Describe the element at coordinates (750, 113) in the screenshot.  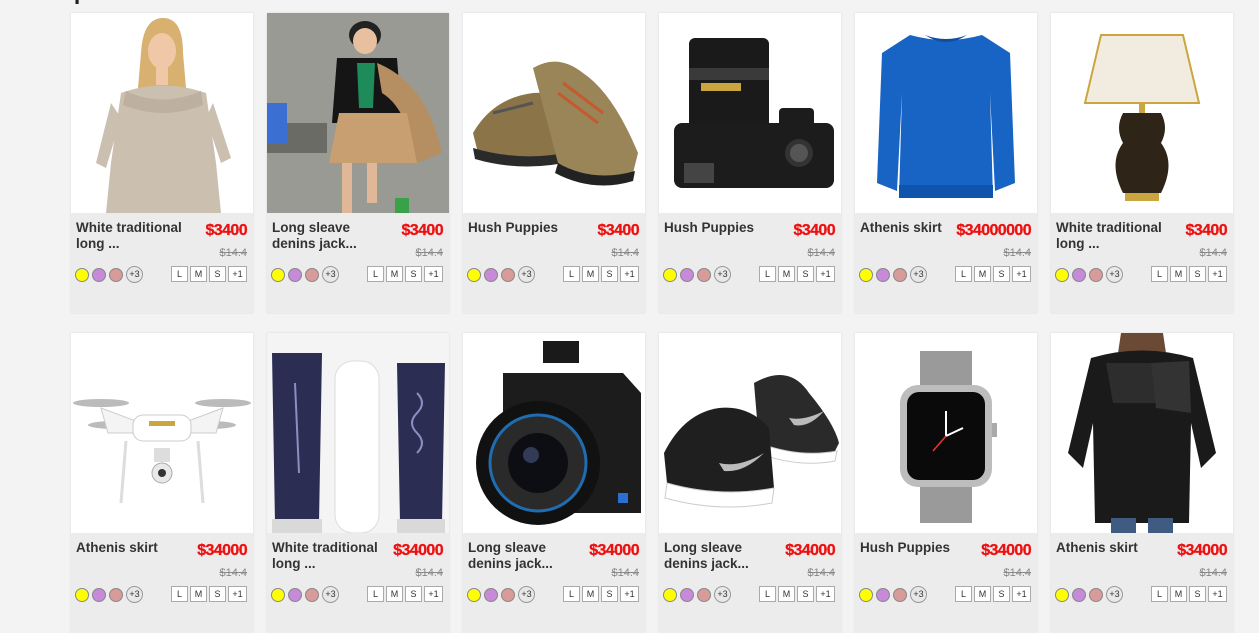
I see `dslr-camera-image` at that location.